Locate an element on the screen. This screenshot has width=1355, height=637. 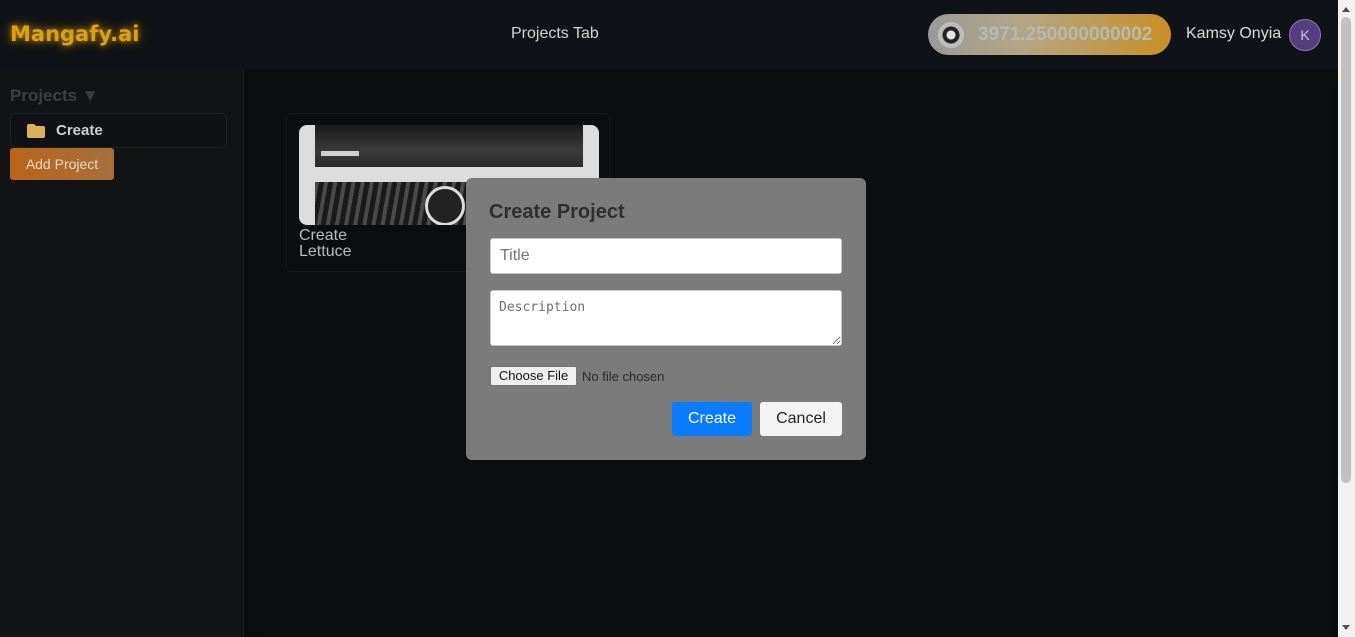
coin-icon is located at coordinates (951, 34).